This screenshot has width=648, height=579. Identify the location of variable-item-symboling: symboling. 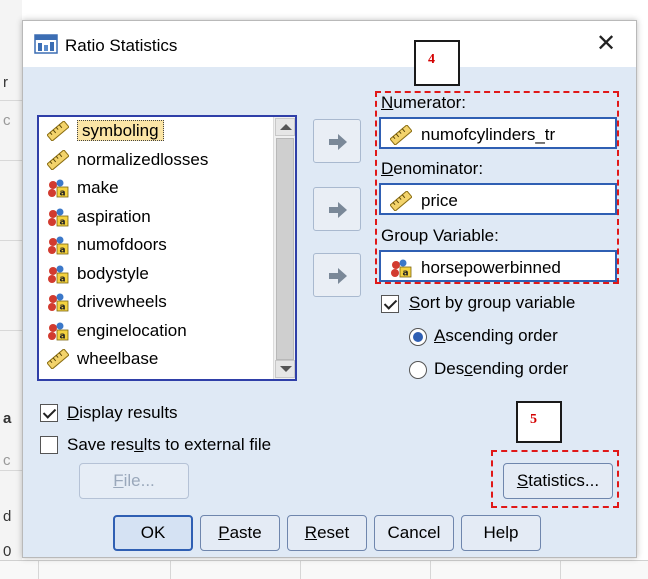
(156, 131).